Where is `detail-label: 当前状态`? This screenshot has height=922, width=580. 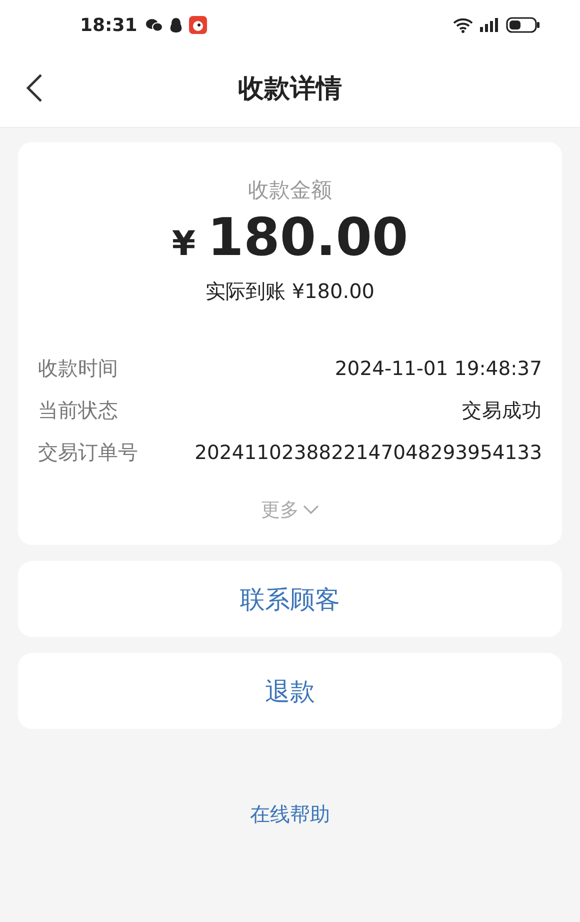 detail-label: 当前状态 is located at coordinates (78, 410).